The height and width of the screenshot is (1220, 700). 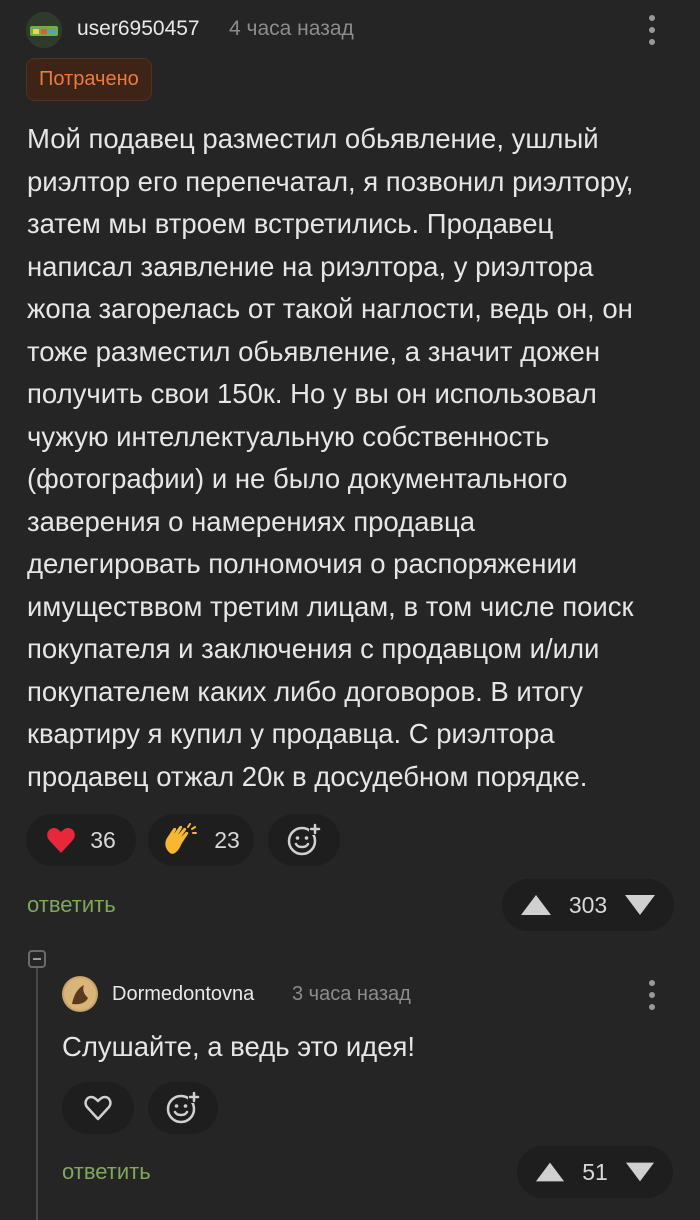 What do you see at coordinates (351, 994) in the screenshot?
I see `timestamp: 3 часа назад` at bounding box center [351, 994].